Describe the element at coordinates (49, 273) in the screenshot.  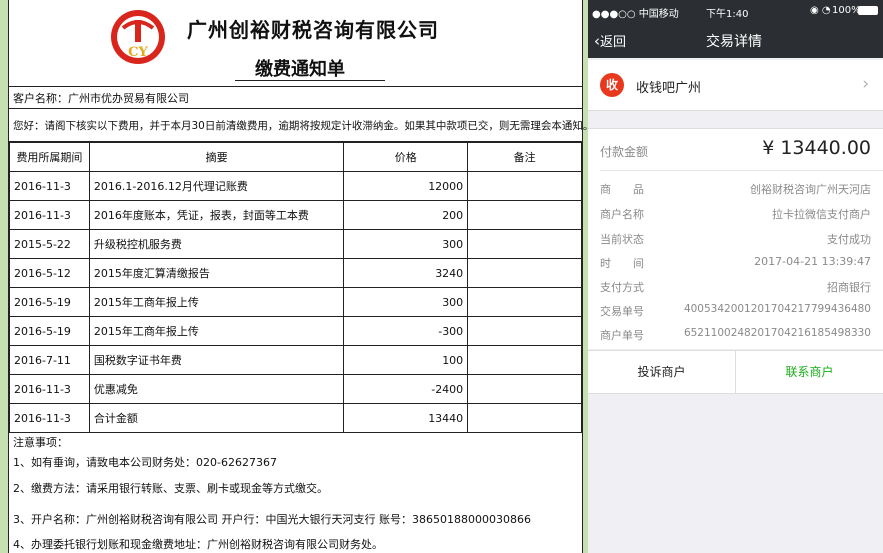
I see `row-date: 2016-5-12` at that location.